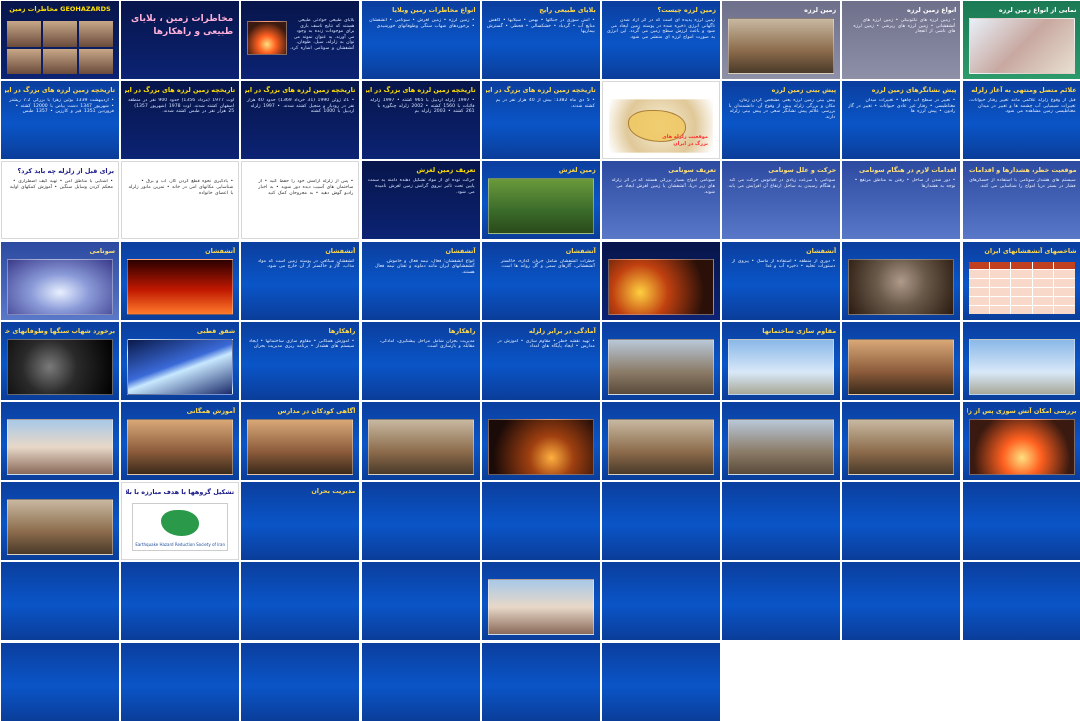  I want to click on rubble2-image, so click(60, 527).